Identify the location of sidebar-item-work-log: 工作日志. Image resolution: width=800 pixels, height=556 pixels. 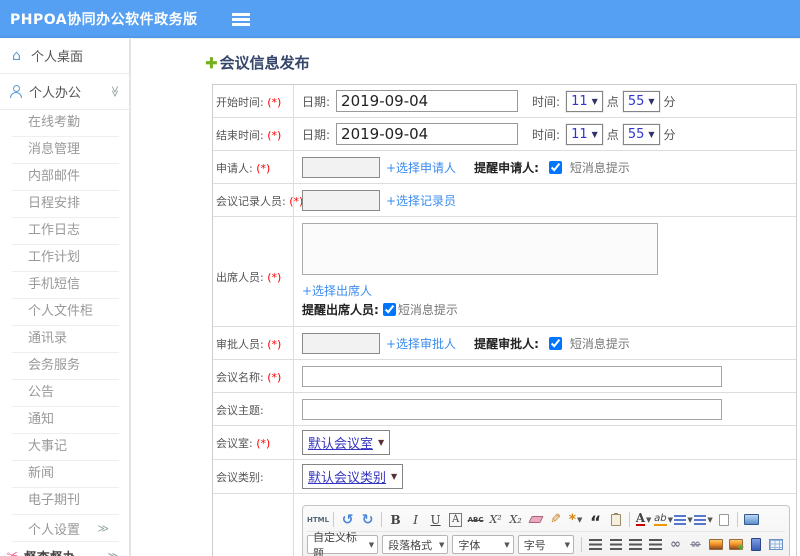
(65, 231).